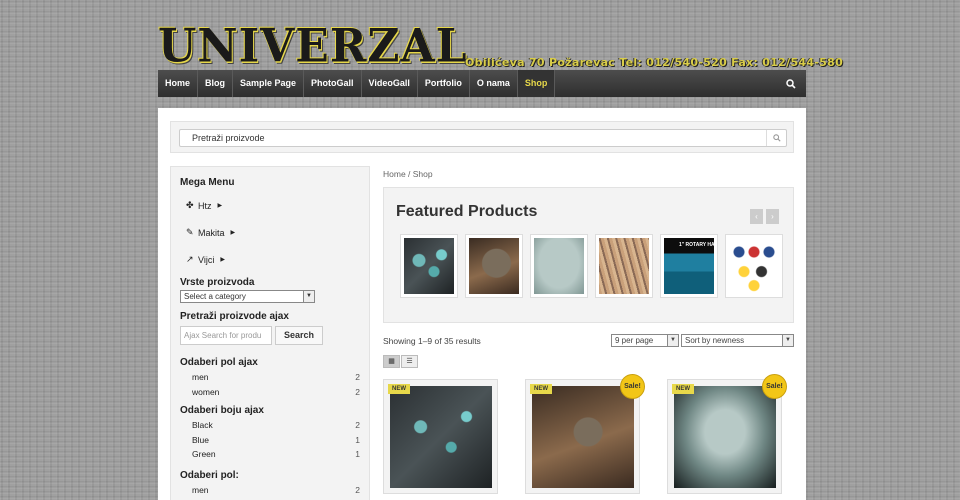 This screenshot has width=960, height=500. I want to click on mega-menu-item-vijci: ↗ Vijci ▶, so click(270, 259).